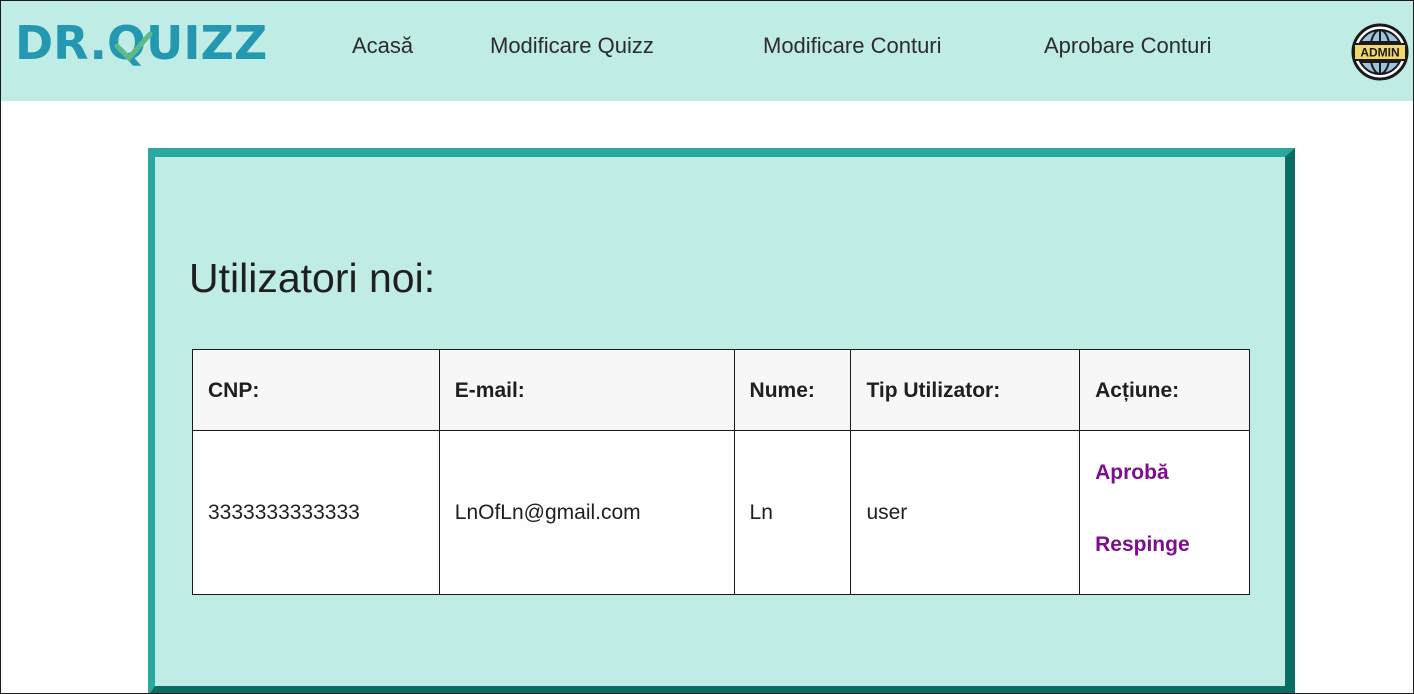 This screenshot has width=1414, height=694. Describe the element at coordinates (1172, 545) in the screenshot. I see `reject-link: Respinge` at that location.